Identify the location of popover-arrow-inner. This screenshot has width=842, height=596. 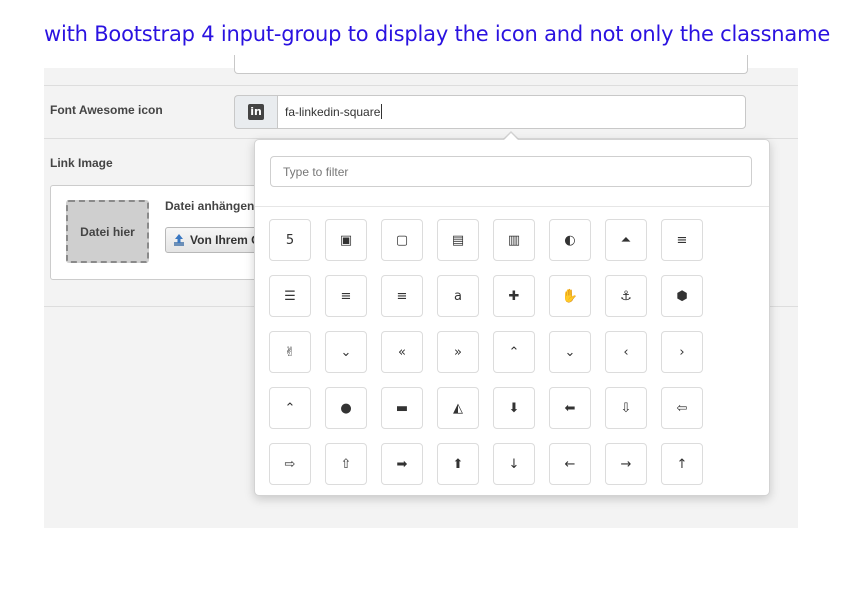
(511, 137).